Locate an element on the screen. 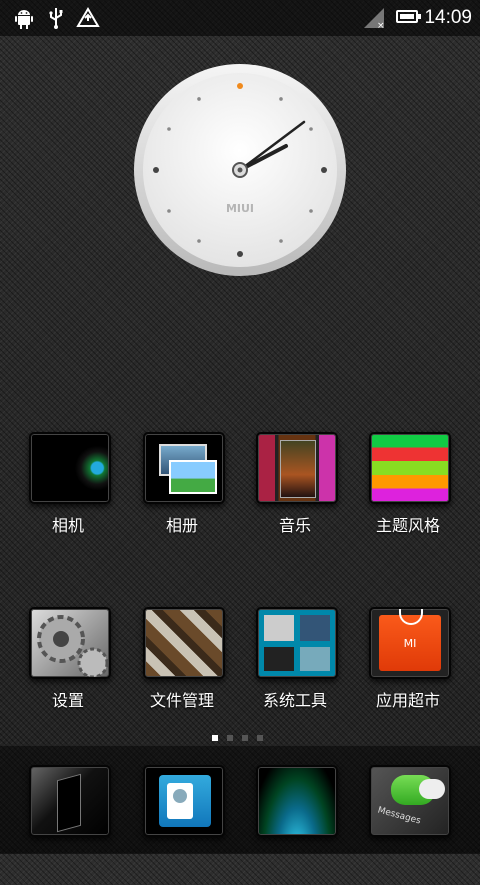  contacts-icon is located at coordinates (184, 801).